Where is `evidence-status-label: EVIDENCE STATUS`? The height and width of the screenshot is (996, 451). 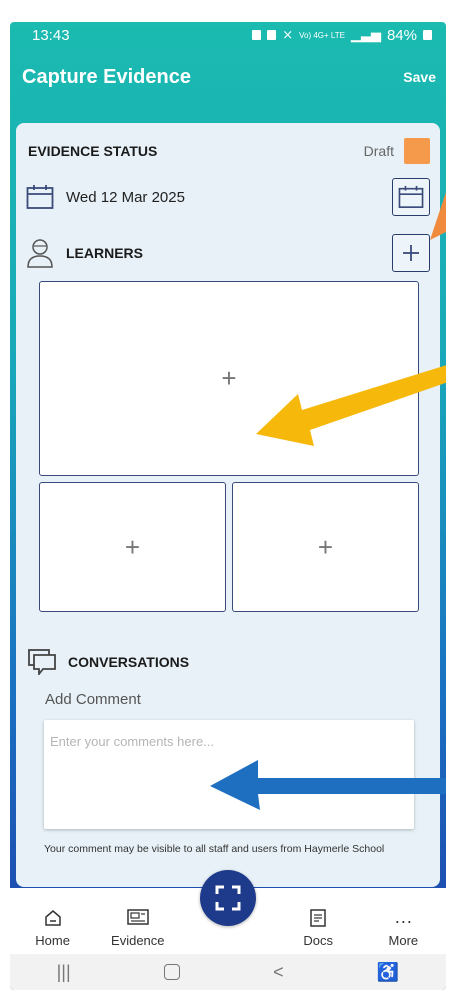 evidence-status-label: EVIDENCE STATUS is located at coordinates (93, 151).